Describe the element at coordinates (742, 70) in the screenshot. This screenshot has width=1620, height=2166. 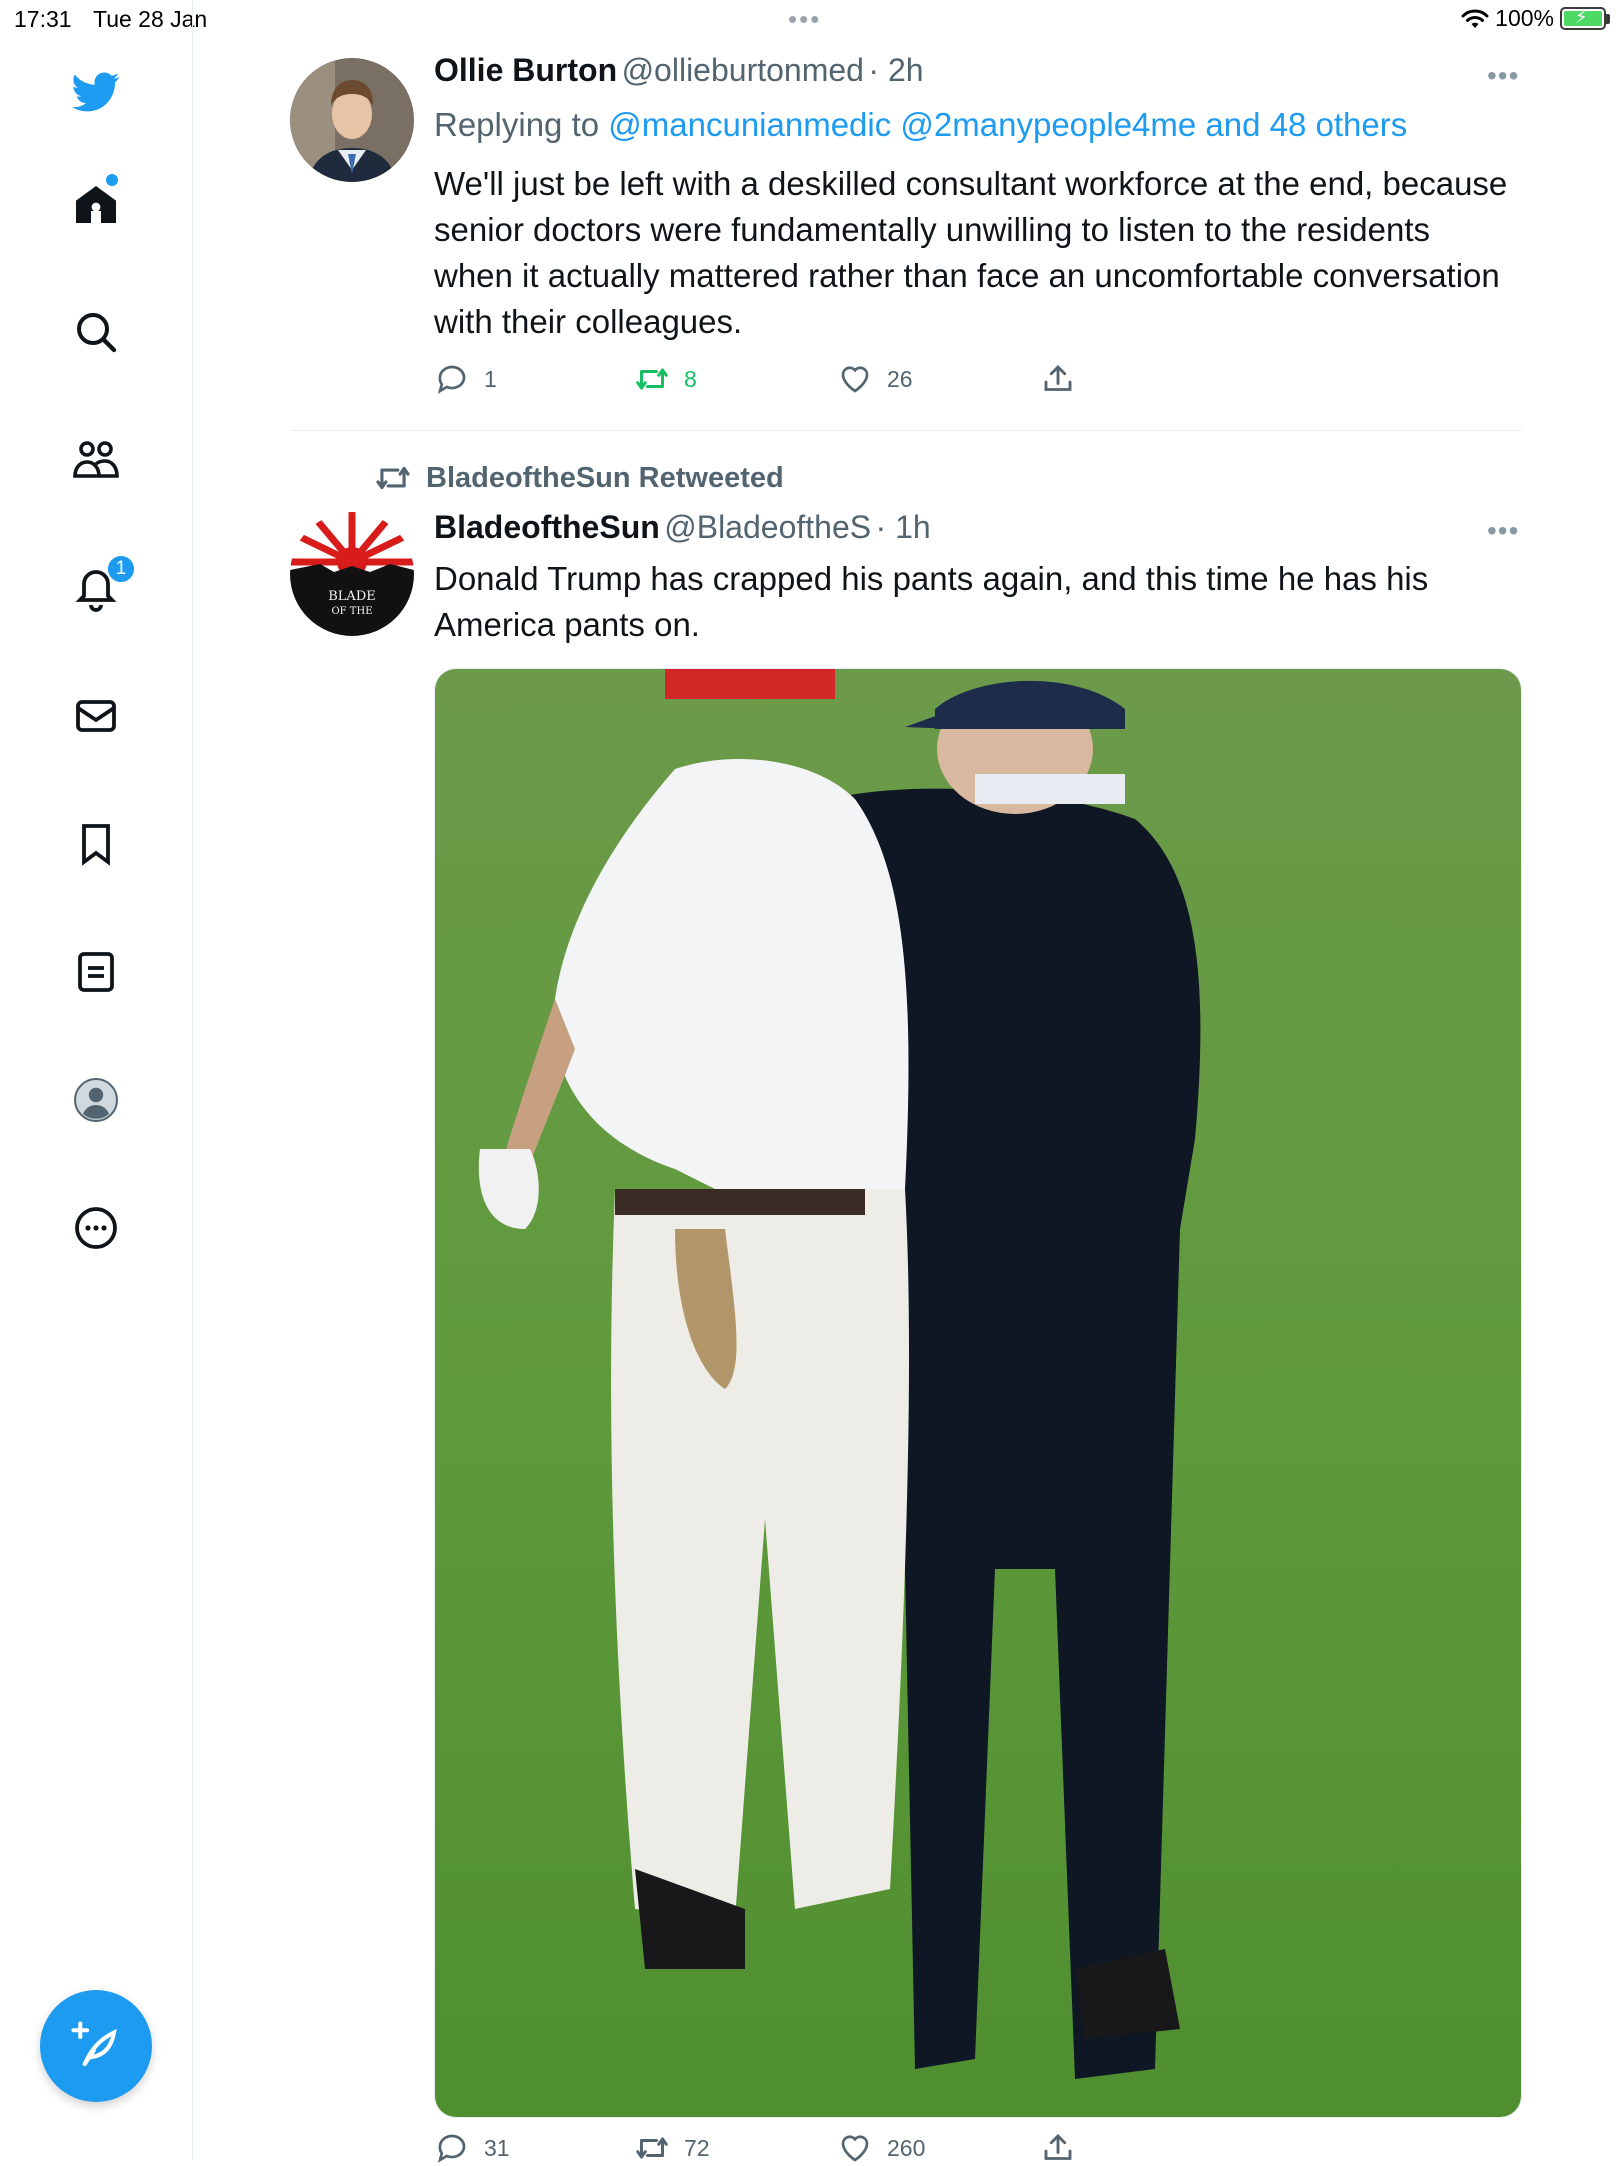
I see `author-handle: @ollieburtonmed` at that location.